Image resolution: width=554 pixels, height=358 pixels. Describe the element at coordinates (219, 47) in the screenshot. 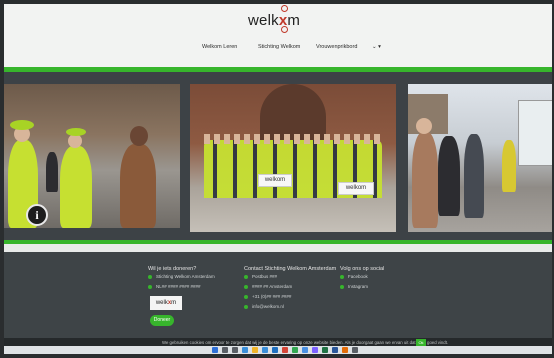

I see `nav-item-welkom-leren: Welkom Leren` at that location.